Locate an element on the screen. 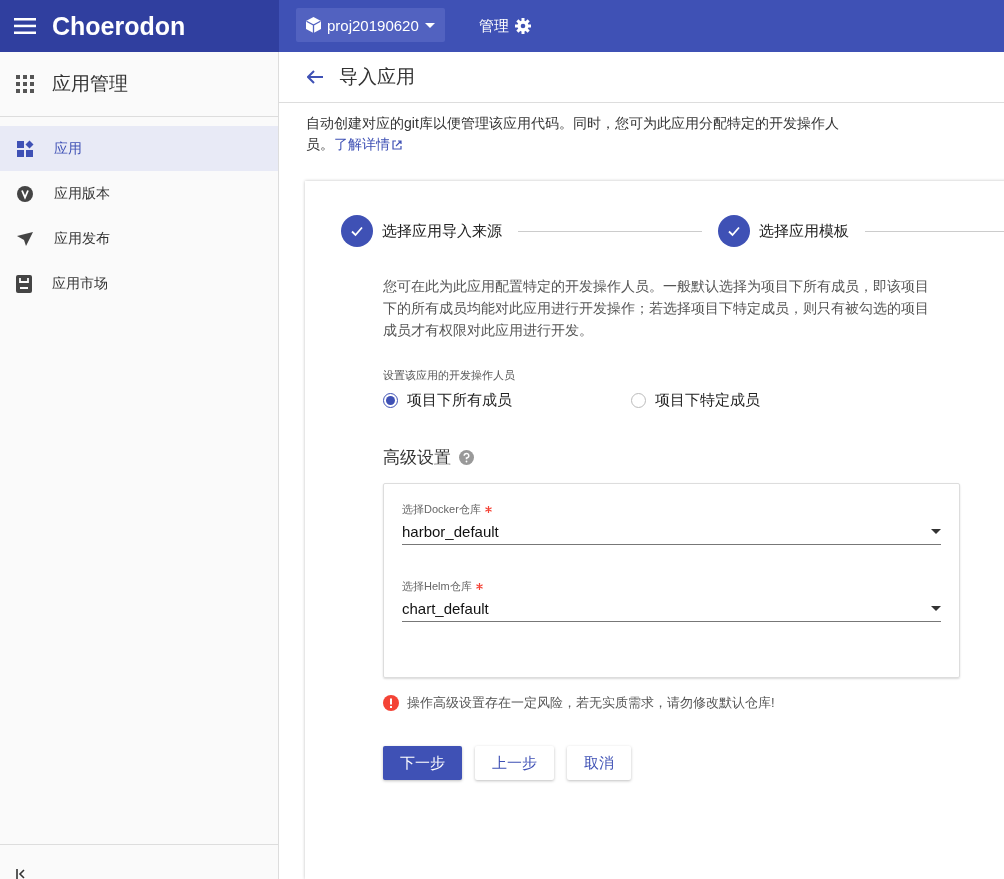 The image size is (1004, 879). radio-label: 项目下所有成员 is located at coordinates (459, 400).